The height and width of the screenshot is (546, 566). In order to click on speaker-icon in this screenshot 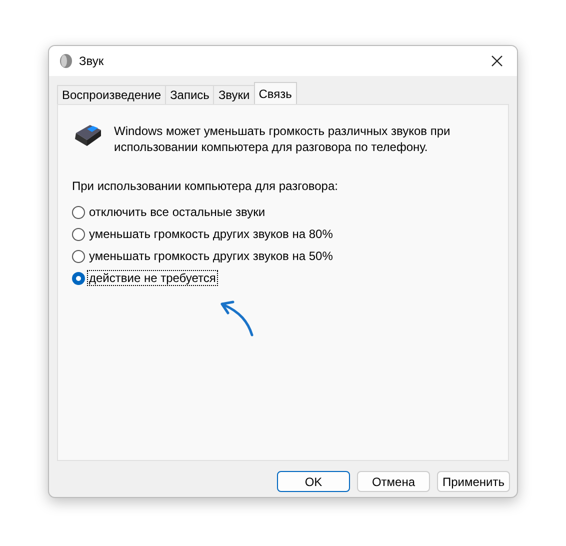, I will do `click(66, 61)`.